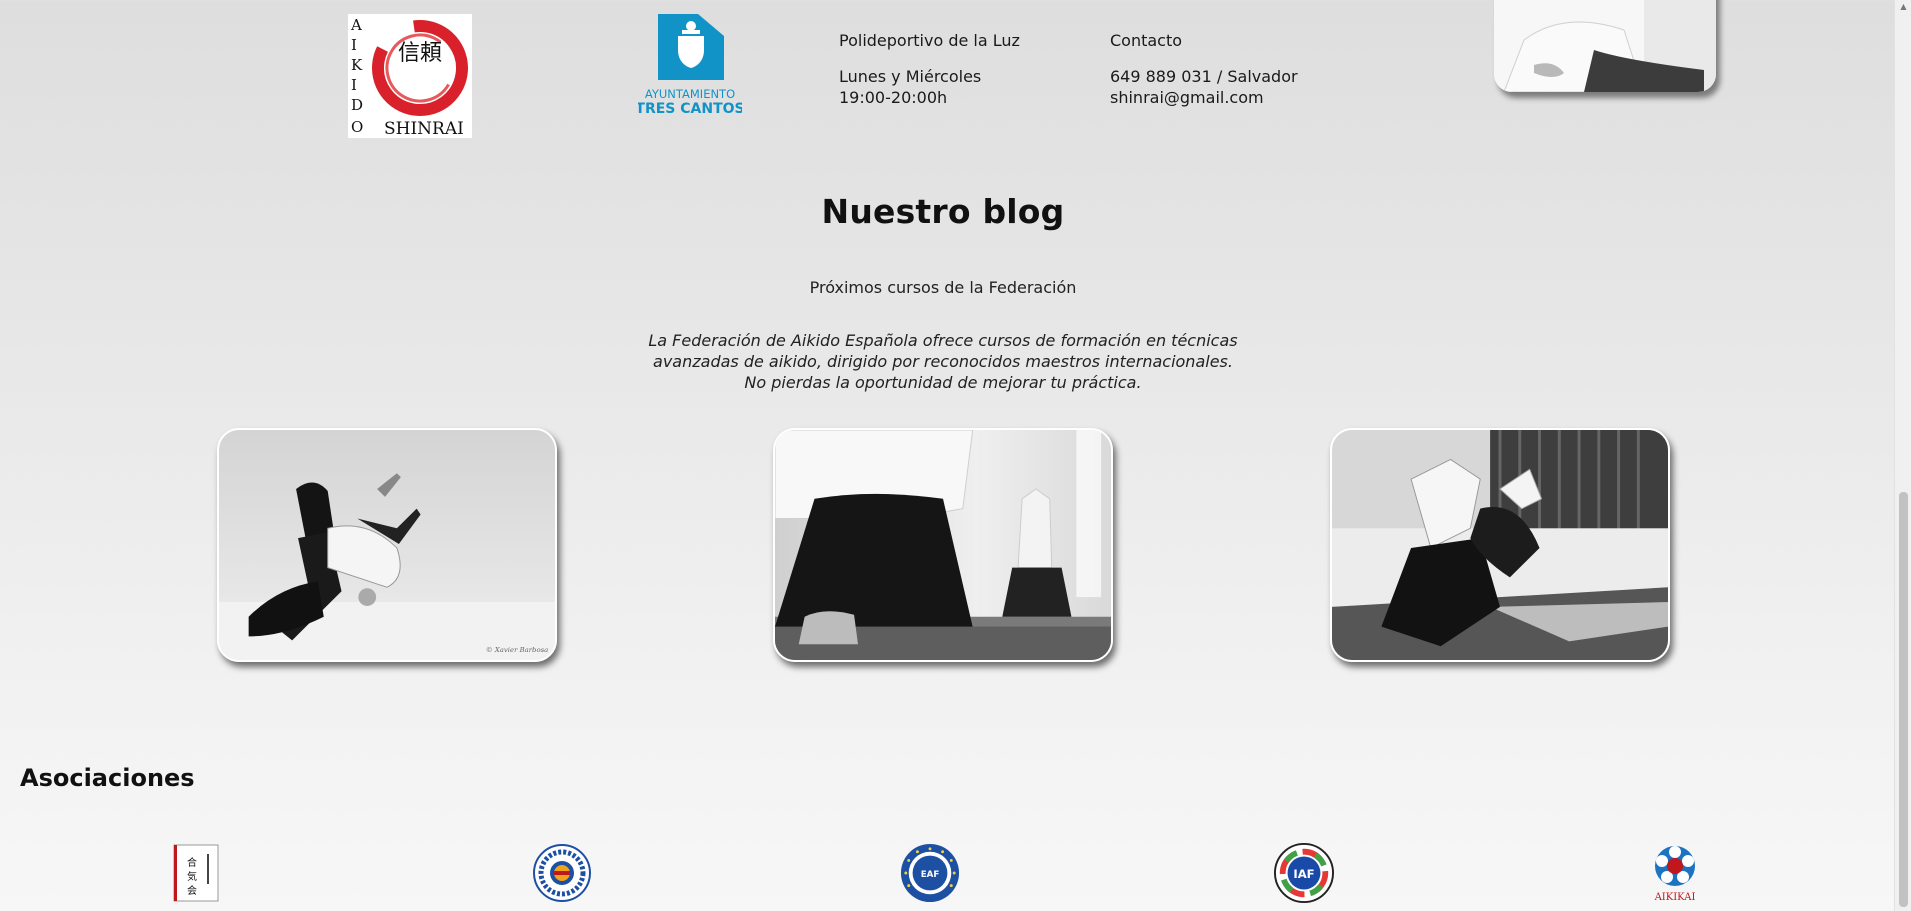 The width and height of the screenshot is (1911, 911). I want to click on iaf-logo-text: IAF, so click(1303, 874).